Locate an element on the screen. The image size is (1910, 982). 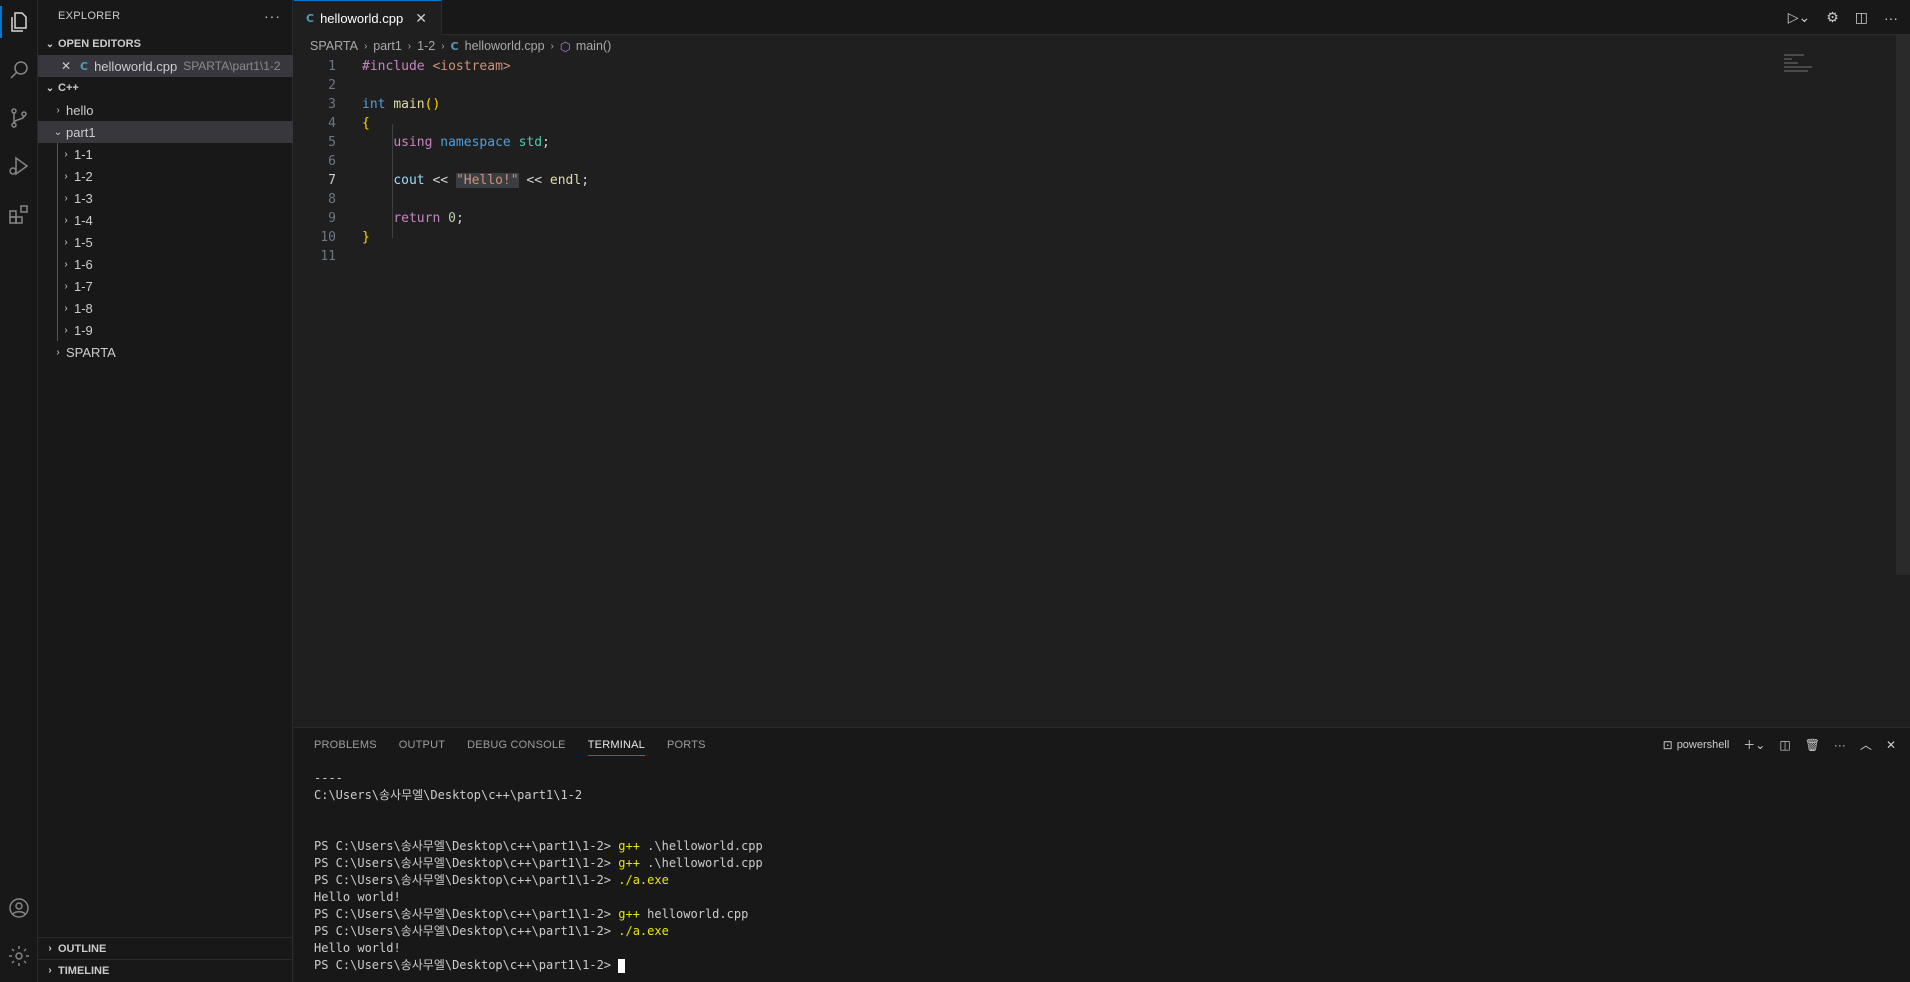
more-actions-icon: ··· is located at coordinates (272, 16).